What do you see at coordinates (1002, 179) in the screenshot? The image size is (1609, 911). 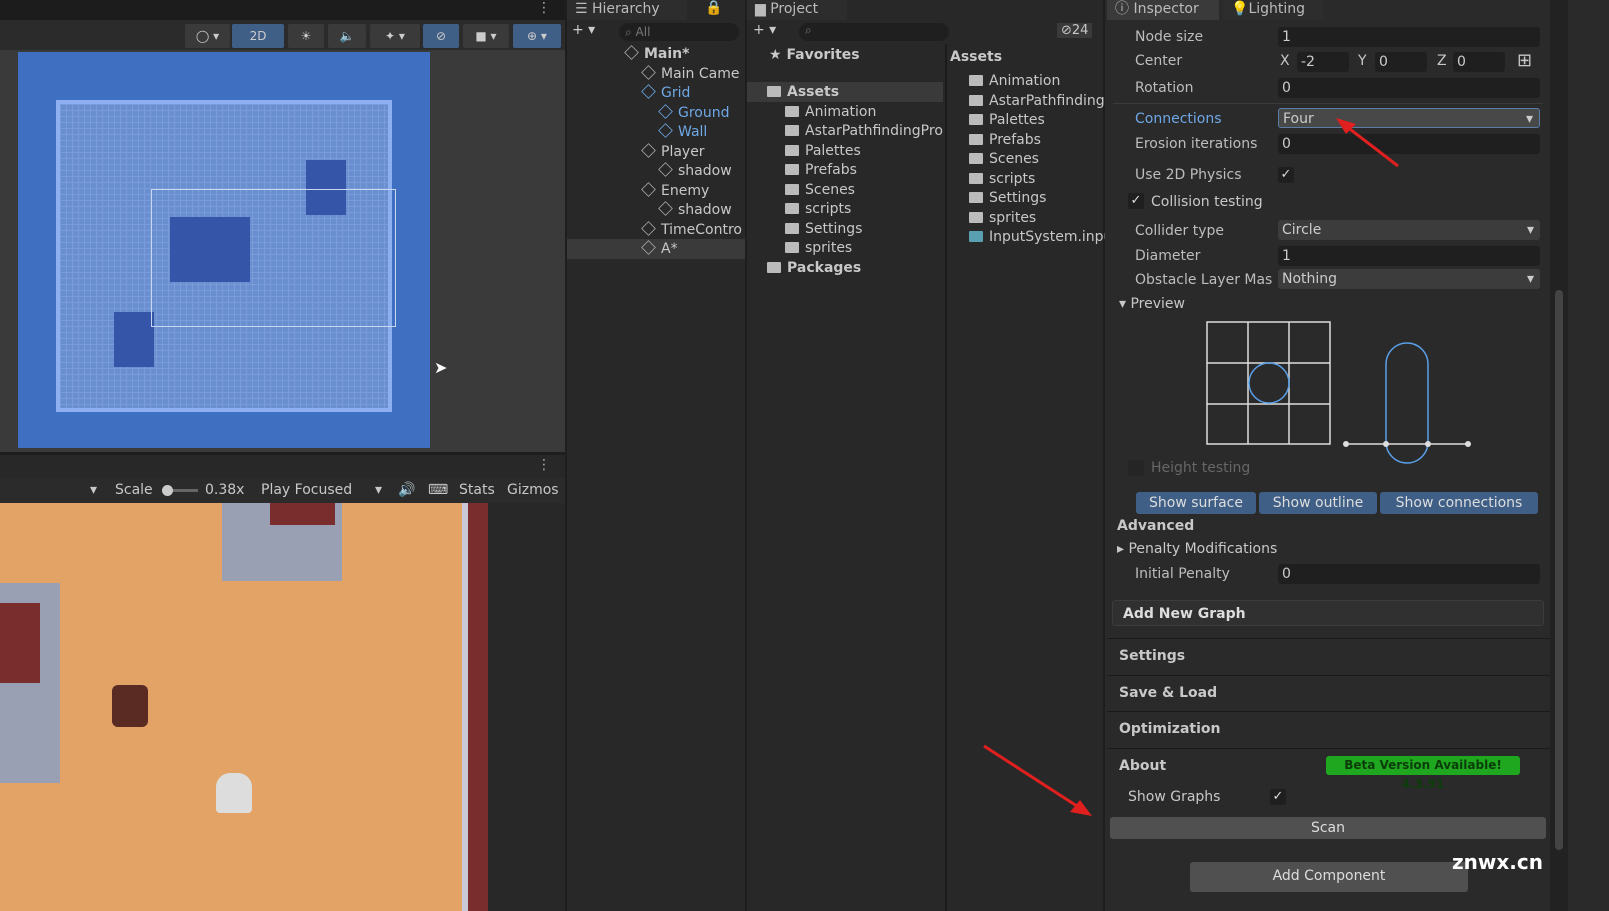 I see `asset-item: scripts` at bounding box center [1002, 179].